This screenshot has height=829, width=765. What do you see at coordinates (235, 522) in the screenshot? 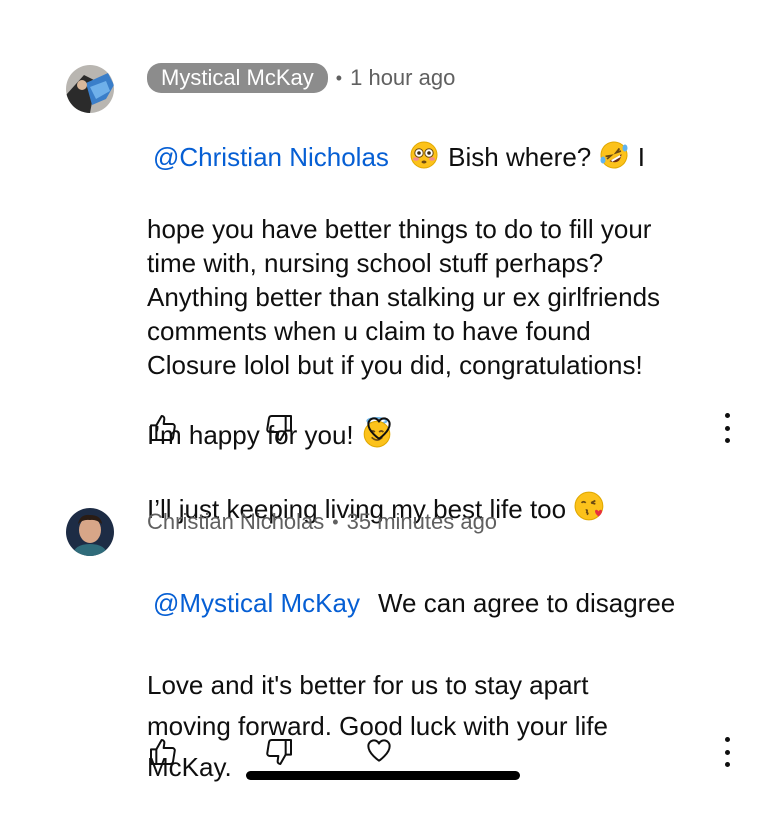
I see `author-name: Christian Nicholas` at bounding box center [235, 522].